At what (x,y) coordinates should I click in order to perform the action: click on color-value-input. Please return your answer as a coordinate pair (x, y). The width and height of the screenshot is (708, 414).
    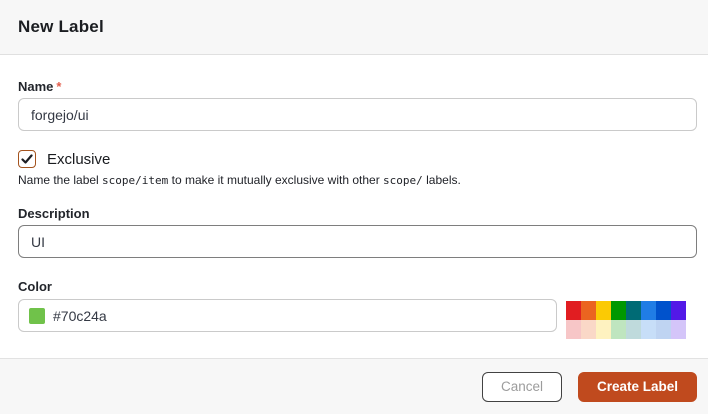
    Looking at the image, I should click on (299, 315).